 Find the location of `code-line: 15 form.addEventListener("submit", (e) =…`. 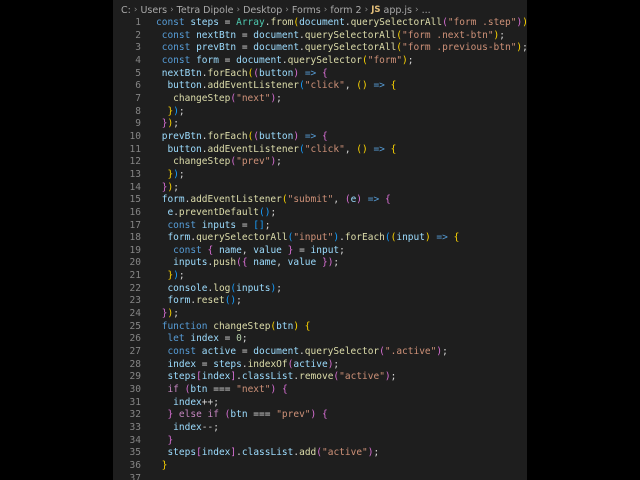

code-line: 15 form.addEventListener("submit", (e) =… is located at coordinates (320, 200).